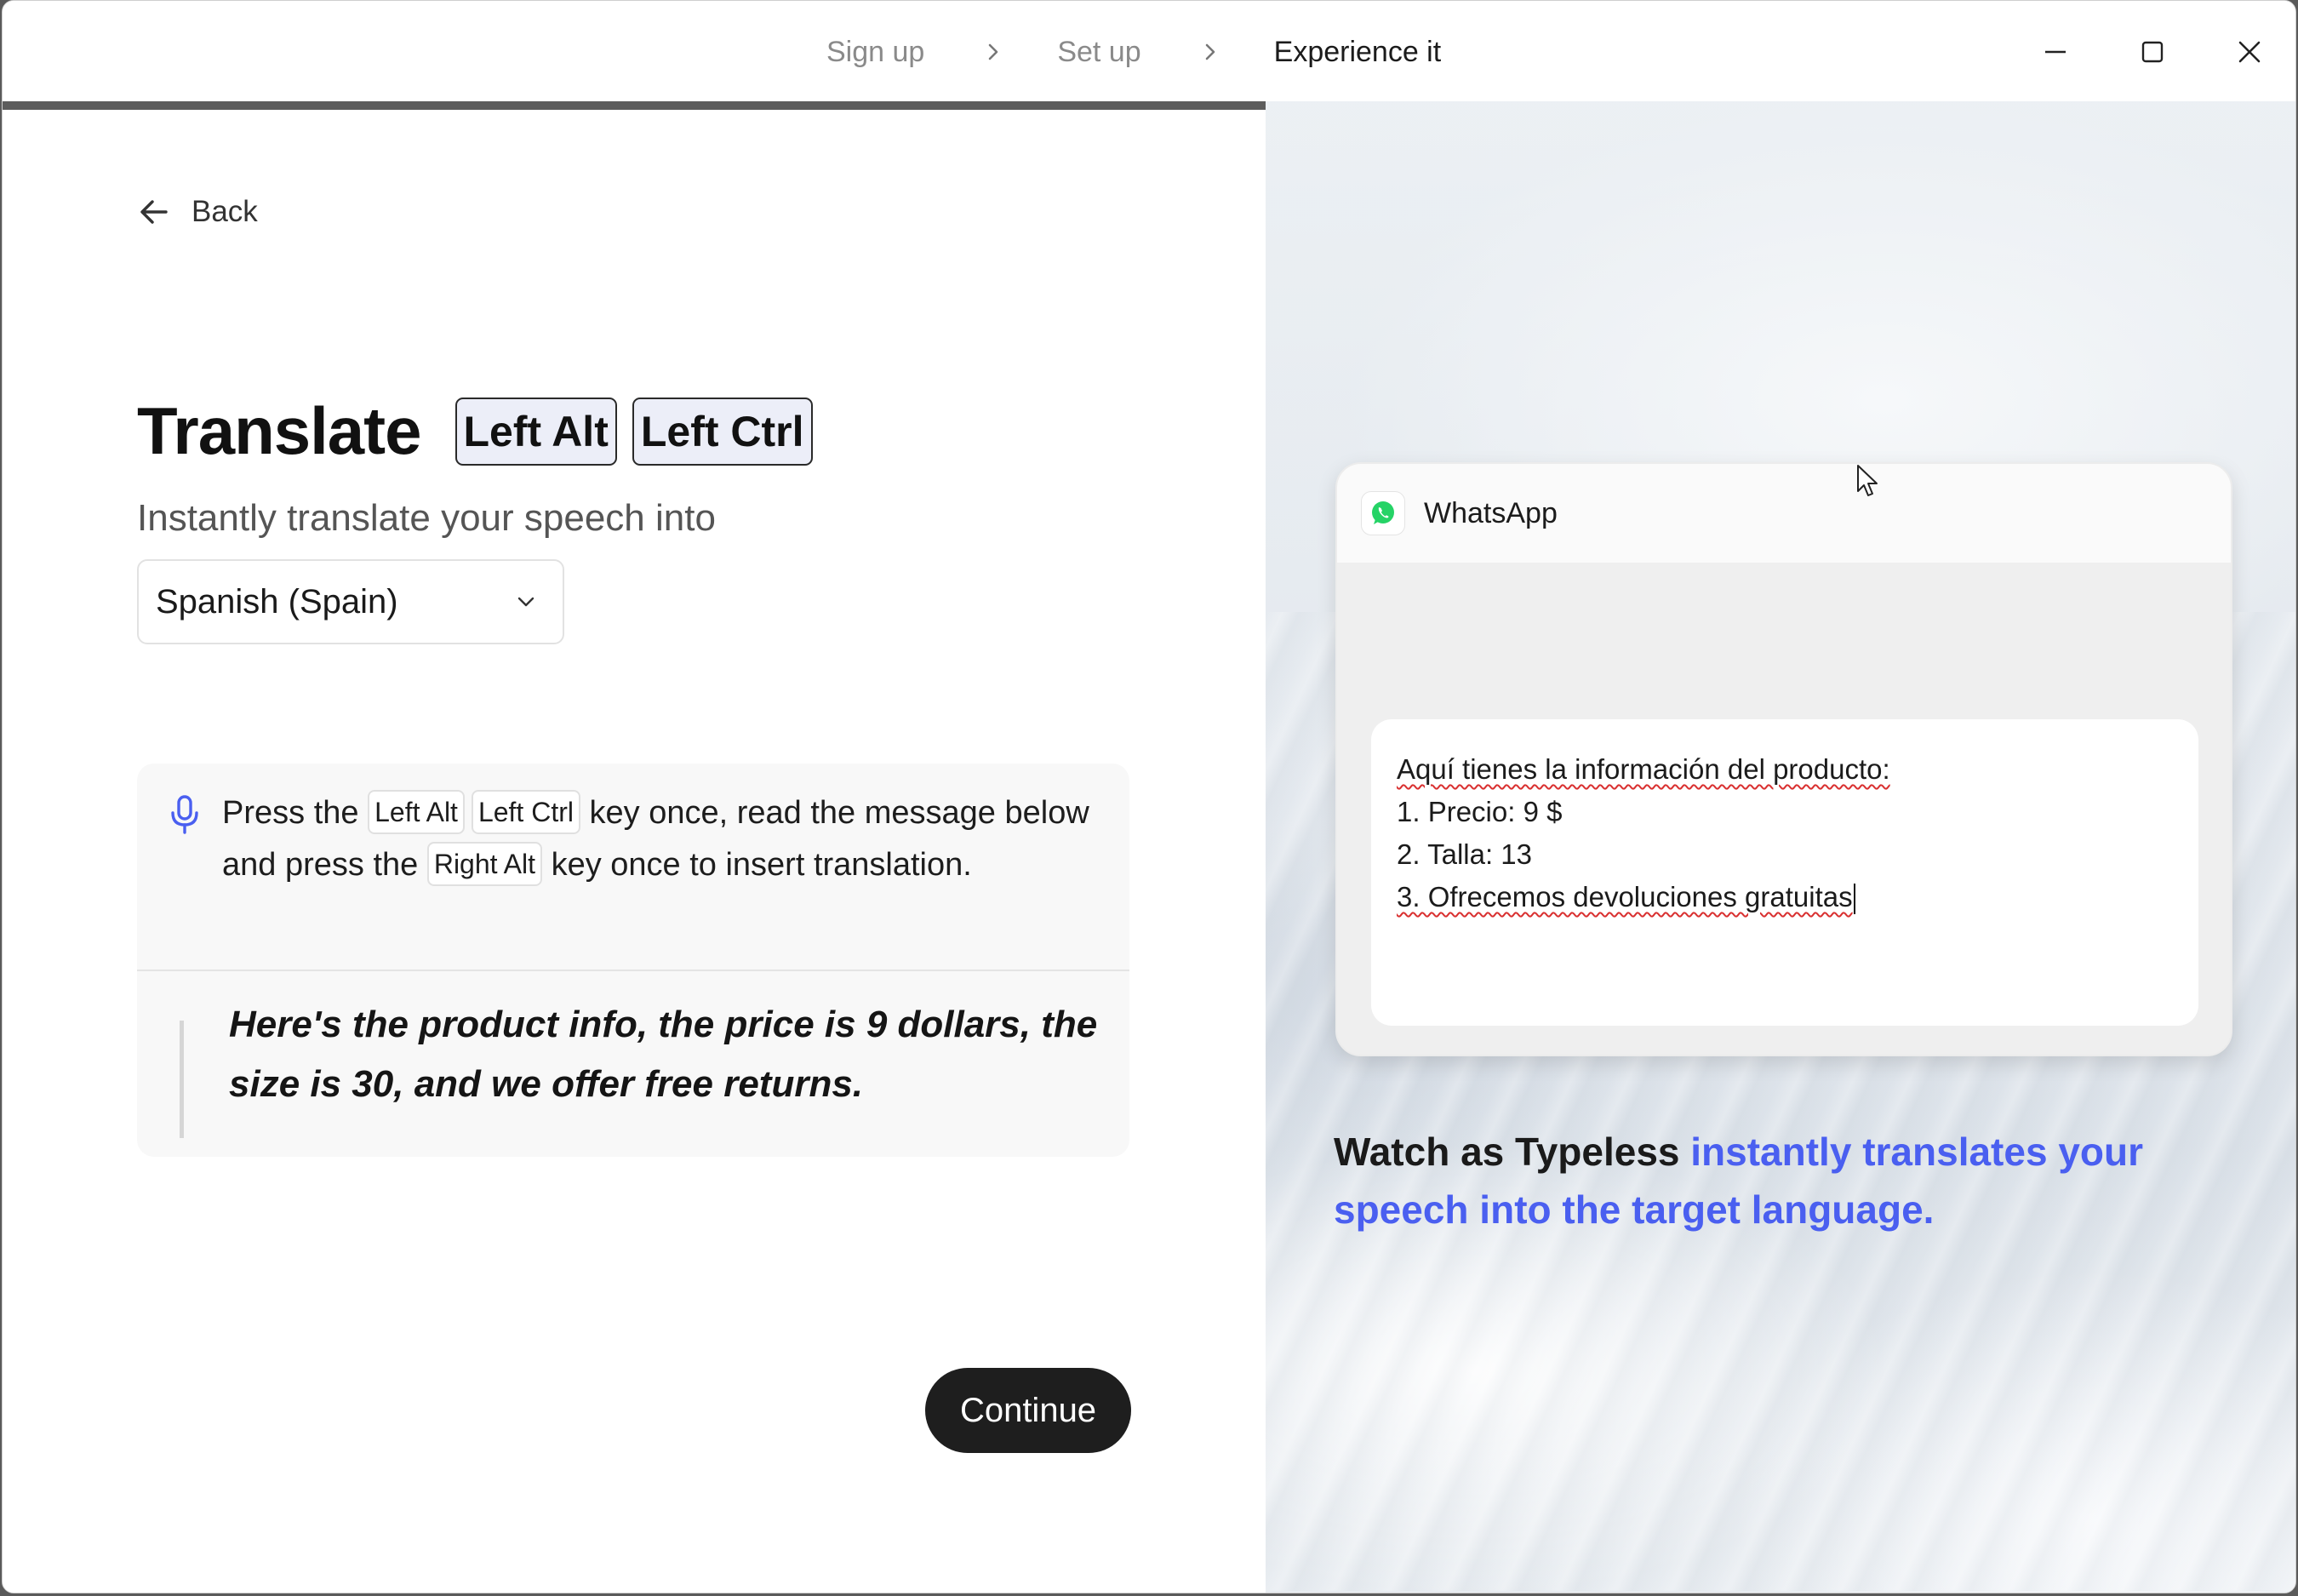 The width and height of the screenshot is (2298, 1596). Describe the element at coordinates (277, 601) in the screenshot. I see `language-select-value: Spanish (Spain)` at that location.